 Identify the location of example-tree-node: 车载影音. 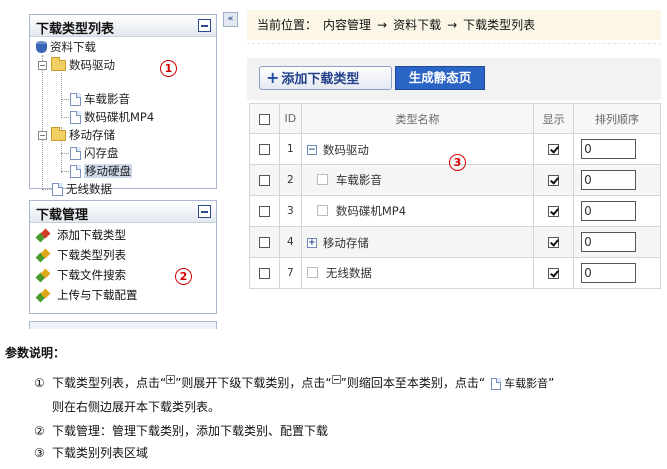
(516, 383).